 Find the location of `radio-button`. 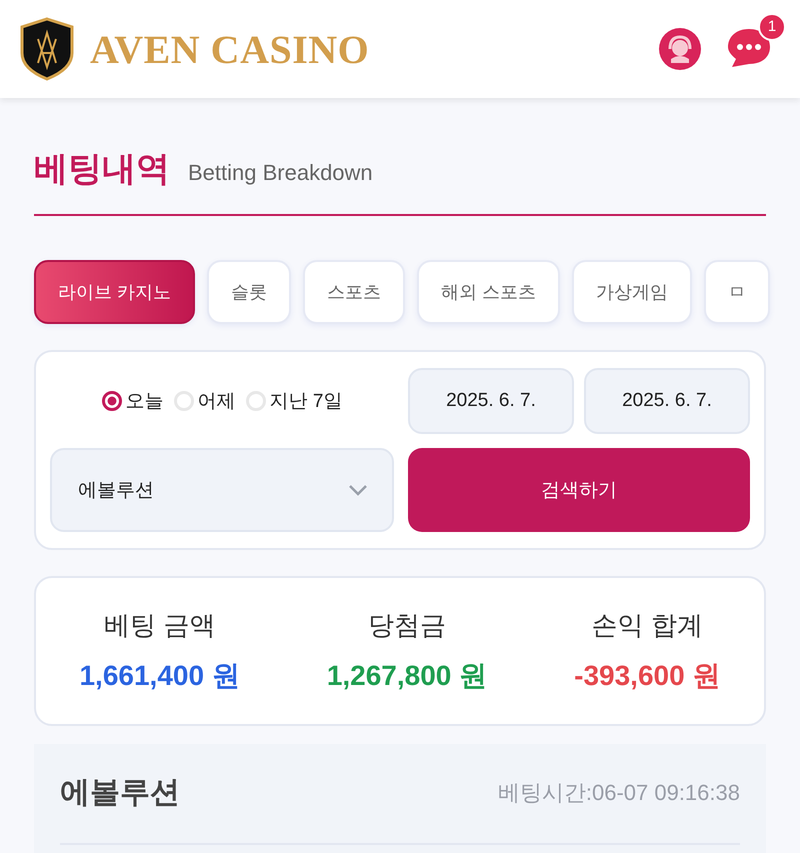

radio-button is located at coordinates (112, 401).